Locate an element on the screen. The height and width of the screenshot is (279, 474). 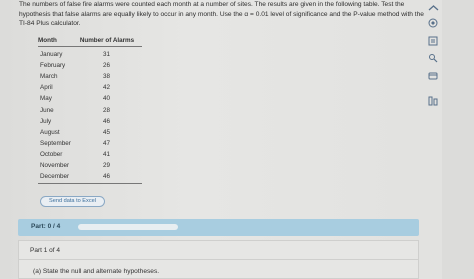
notes-icon is located at coordinates (433, 100).